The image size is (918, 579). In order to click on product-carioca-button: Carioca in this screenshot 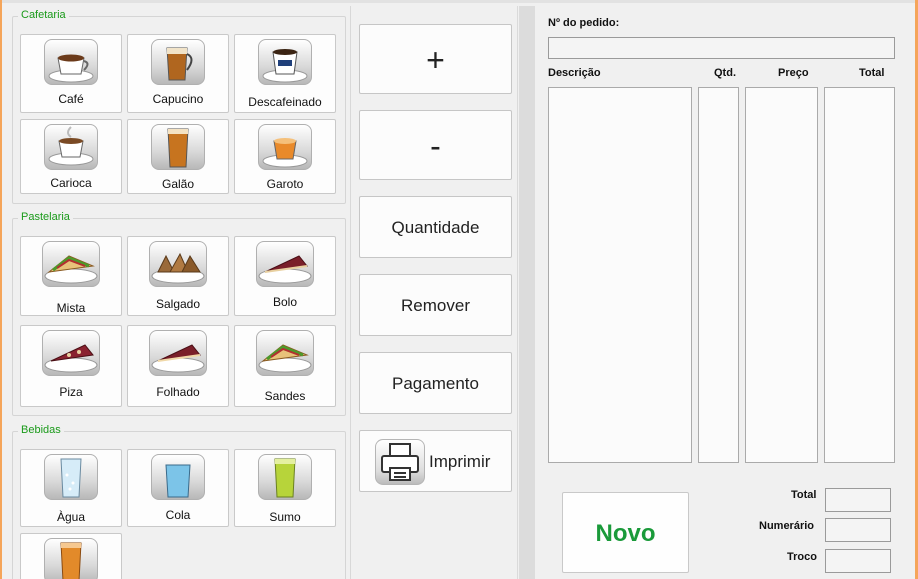, I will do `click(71, 156)`.